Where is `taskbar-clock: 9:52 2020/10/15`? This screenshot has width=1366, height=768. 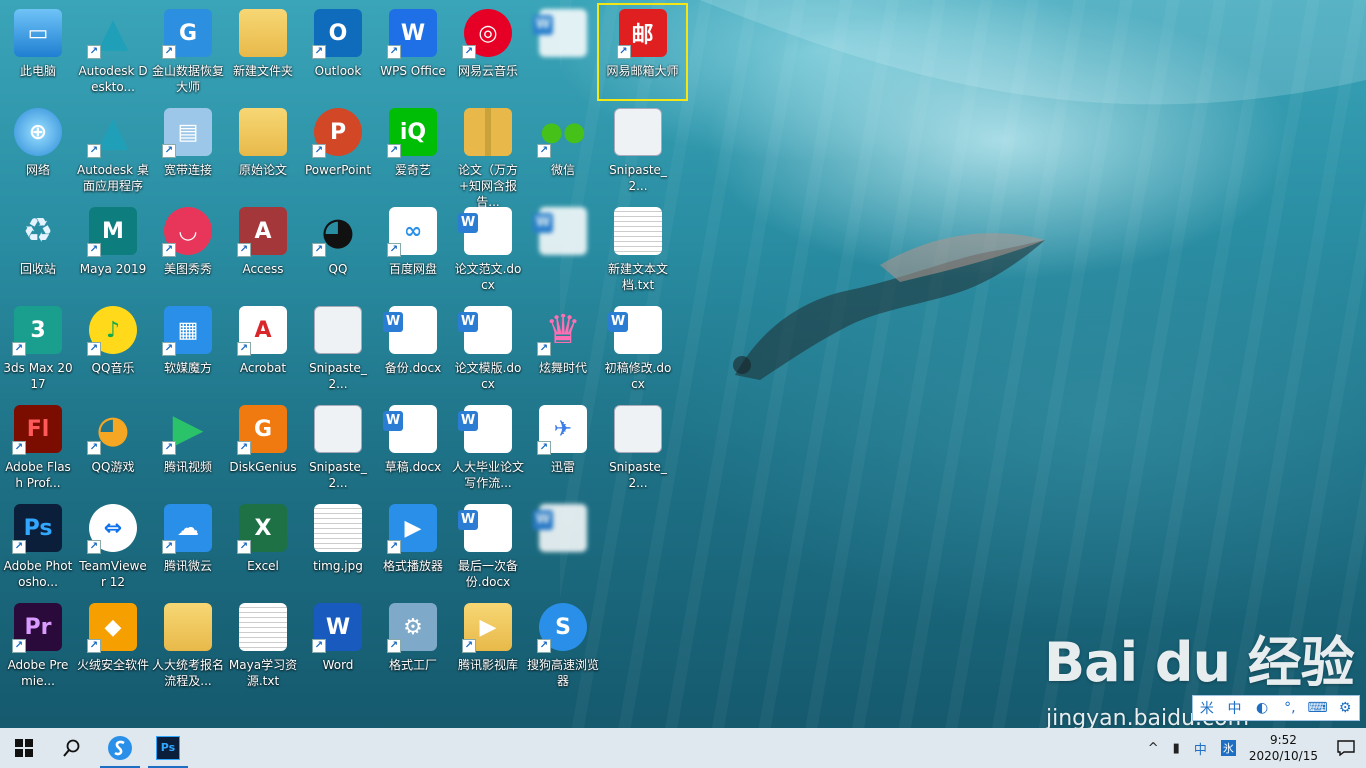
taskbar-clock: 9:52 2020/10/15 is located at coordinates (1283, 748).